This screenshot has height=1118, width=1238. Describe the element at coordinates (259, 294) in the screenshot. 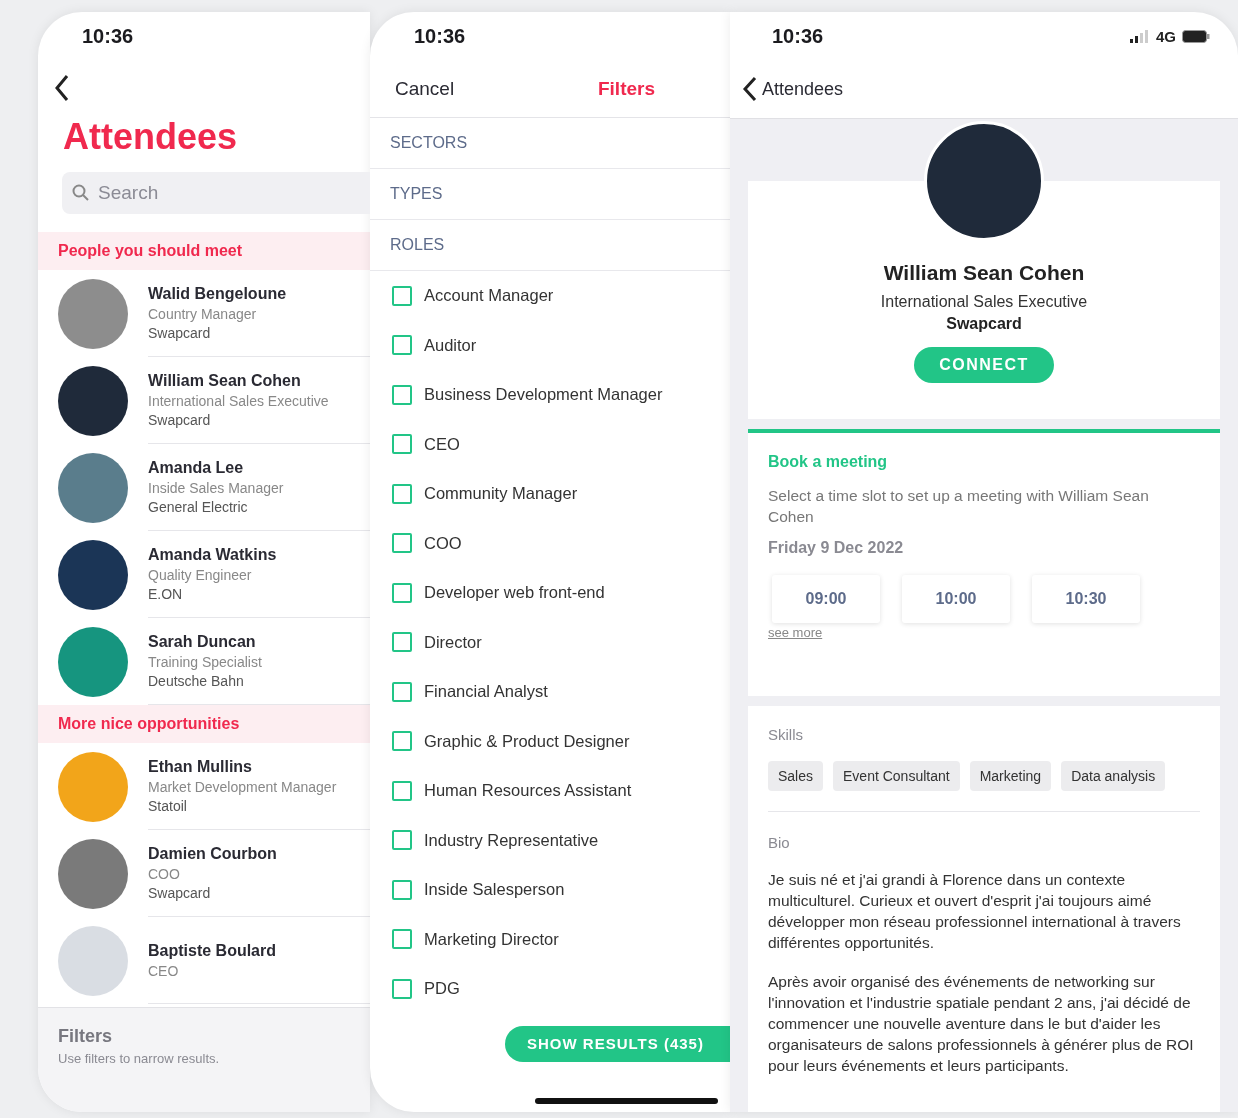

I see `person-name: Walid Bengeloune` at that location.